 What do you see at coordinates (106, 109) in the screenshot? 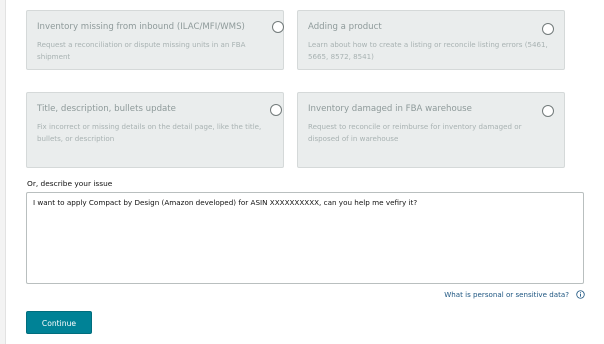
I see `option-title: Title, description, bullets update` at bounding box center [106, 109].